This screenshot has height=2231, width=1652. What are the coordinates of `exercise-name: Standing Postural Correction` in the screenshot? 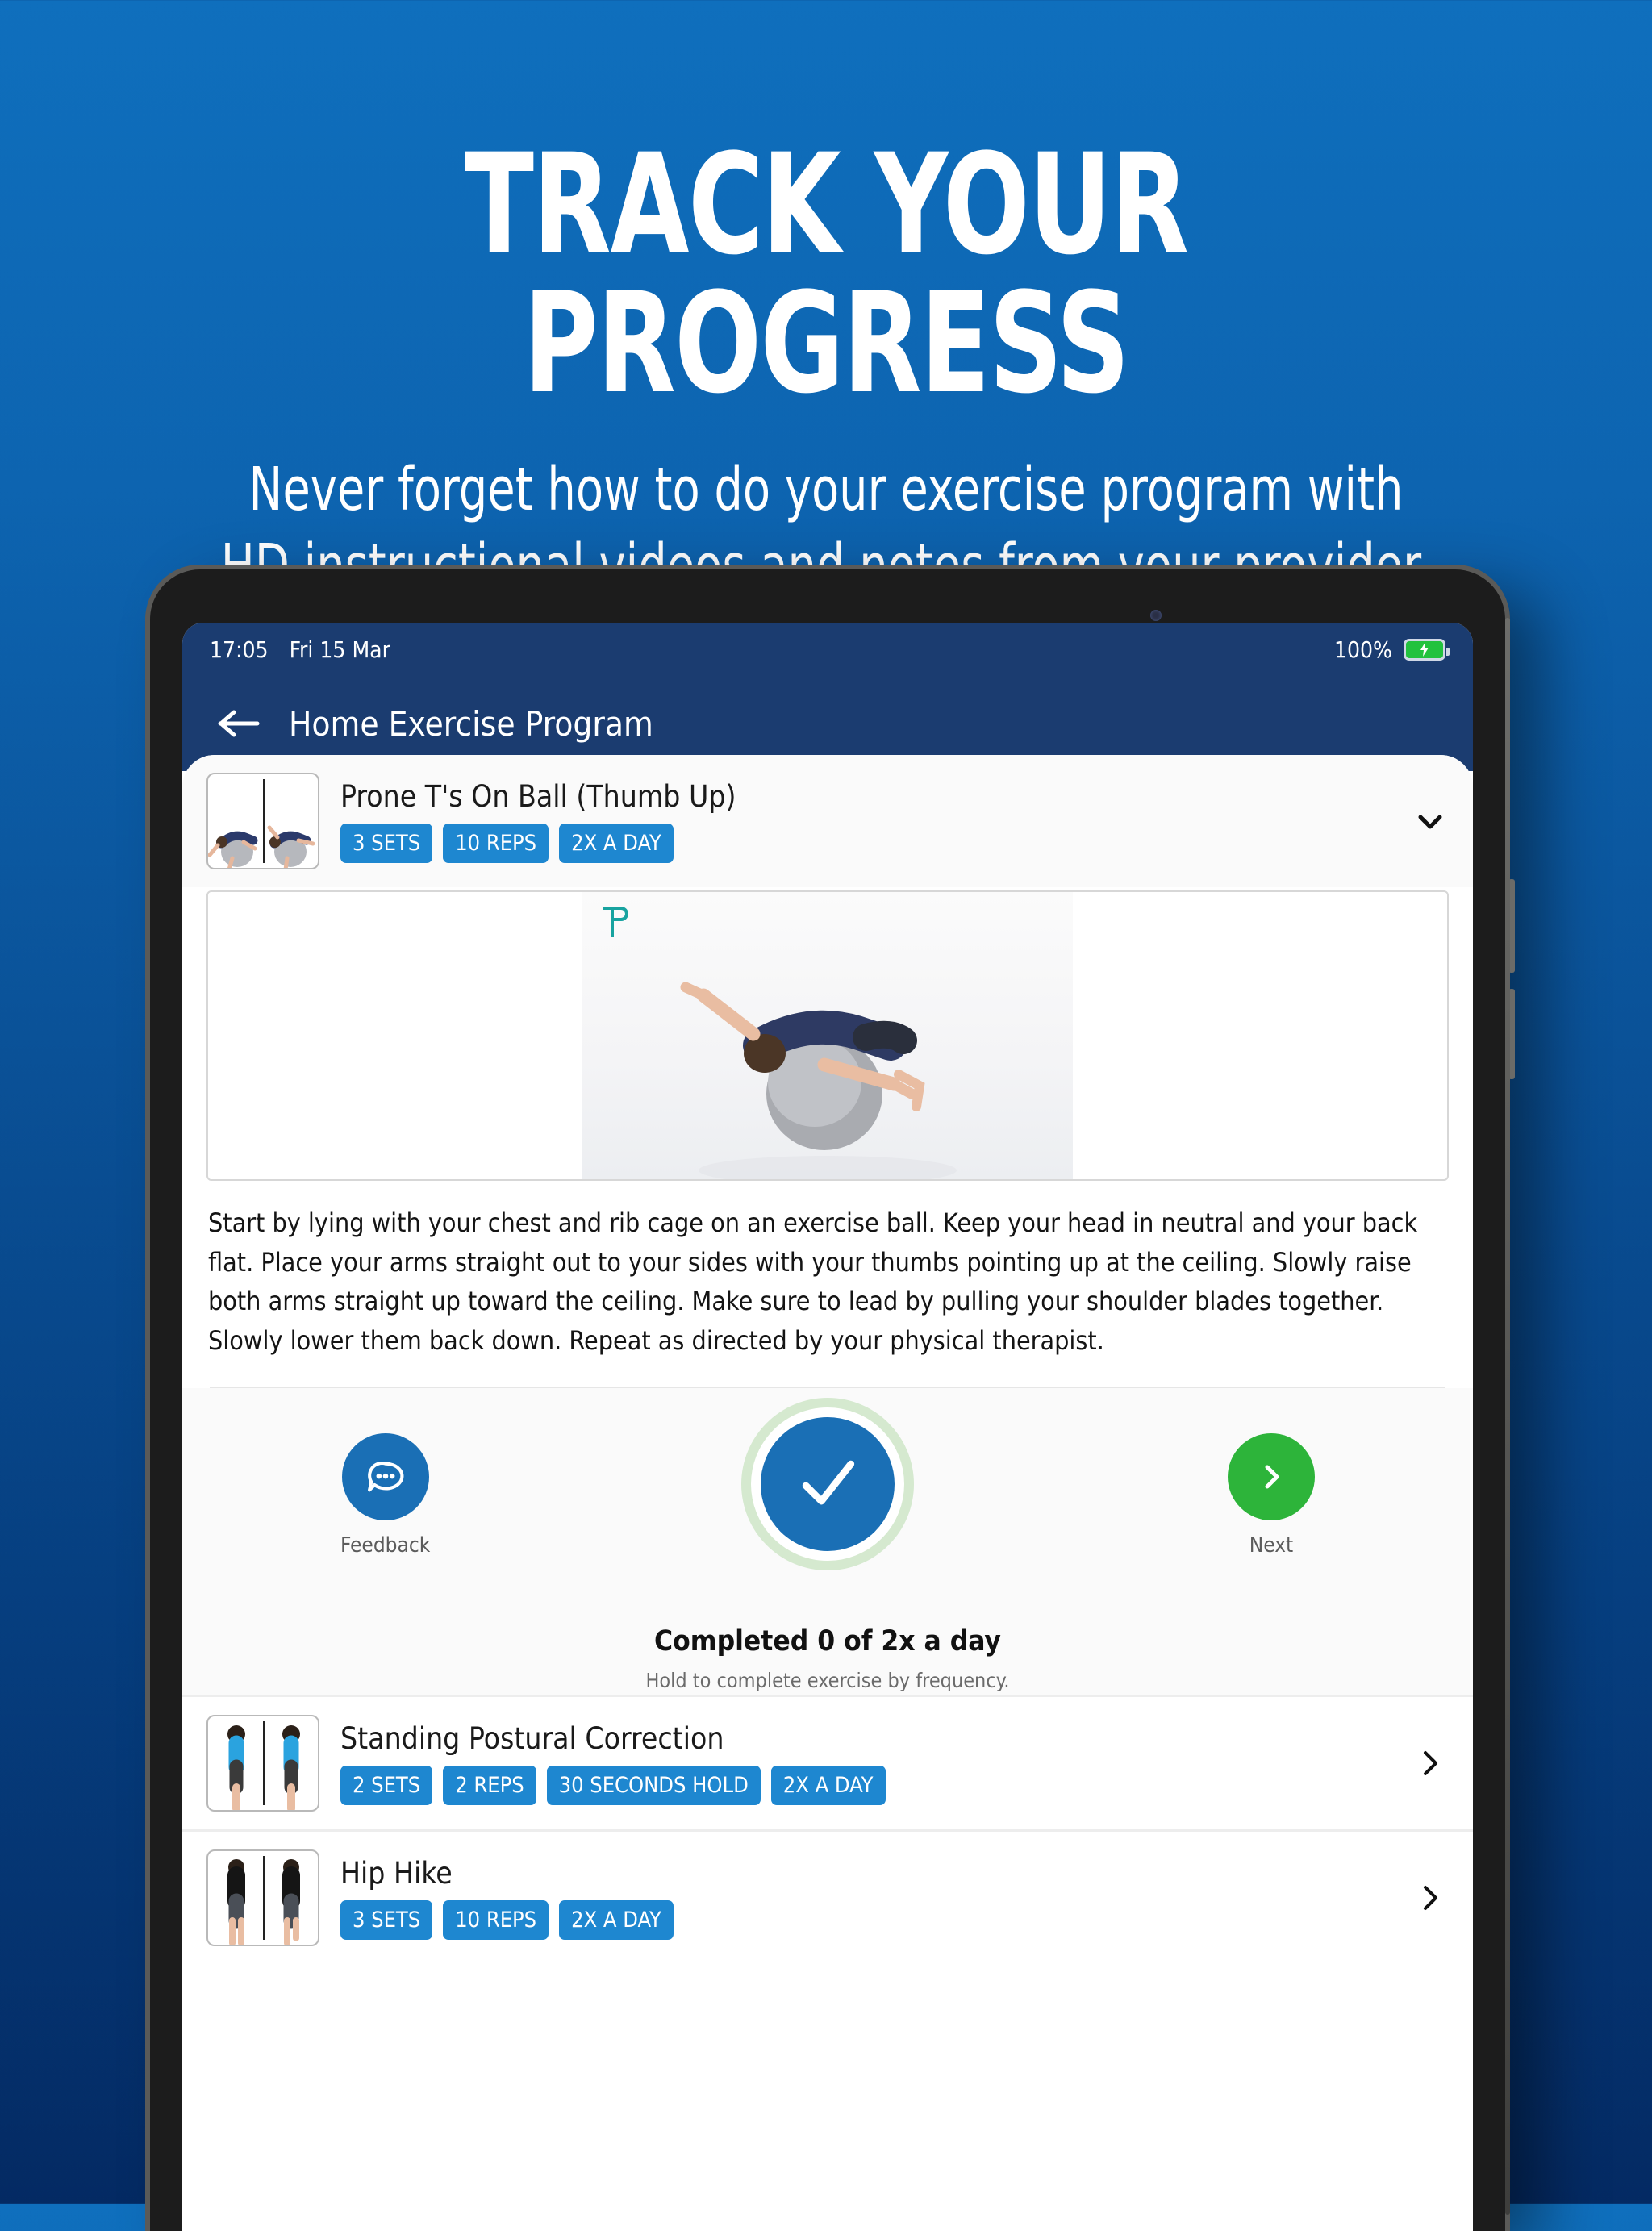 It's located at (532, 1738).